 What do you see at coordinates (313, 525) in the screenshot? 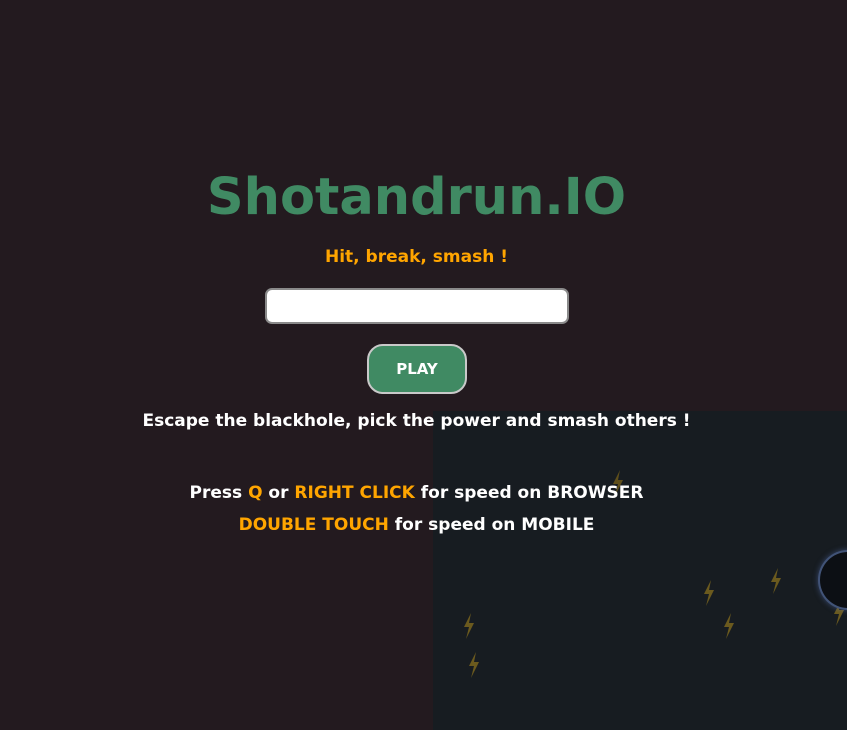
I see `double-touch-label: DOUBLE TOUCH` at bounding box center [313, 525].